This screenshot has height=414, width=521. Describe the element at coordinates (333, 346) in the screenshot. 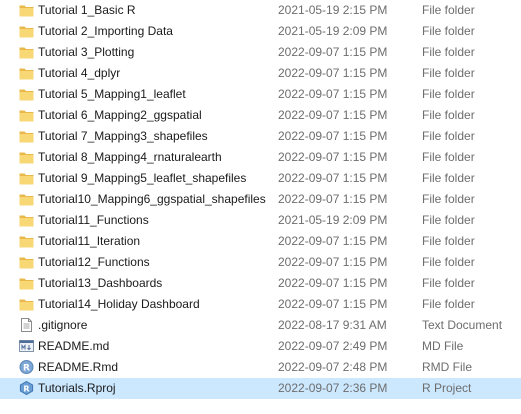

I see `file-date-modified: 2022-09-07 2:49 PM` at that location.